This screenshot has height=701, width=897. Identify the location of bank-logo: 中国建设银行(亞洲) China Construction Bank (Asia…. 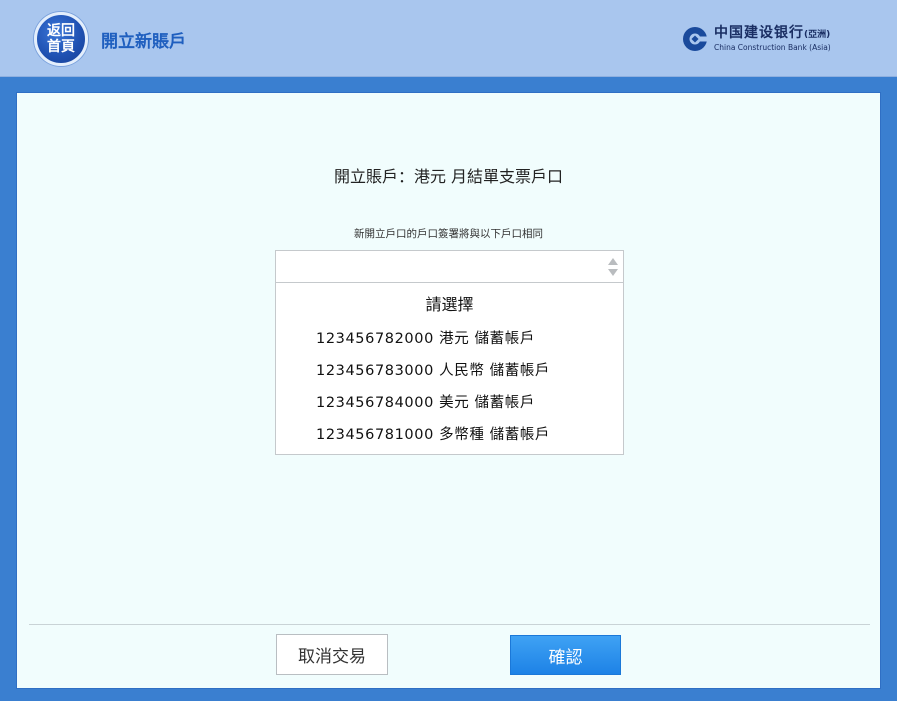
(756, 39).